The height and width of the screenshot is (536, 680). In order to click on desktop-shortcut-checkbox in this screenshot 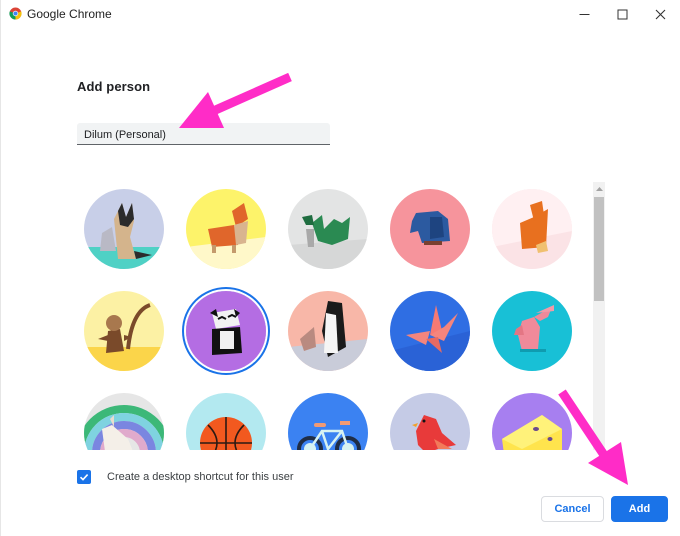, I will do `click(84, 477)`.